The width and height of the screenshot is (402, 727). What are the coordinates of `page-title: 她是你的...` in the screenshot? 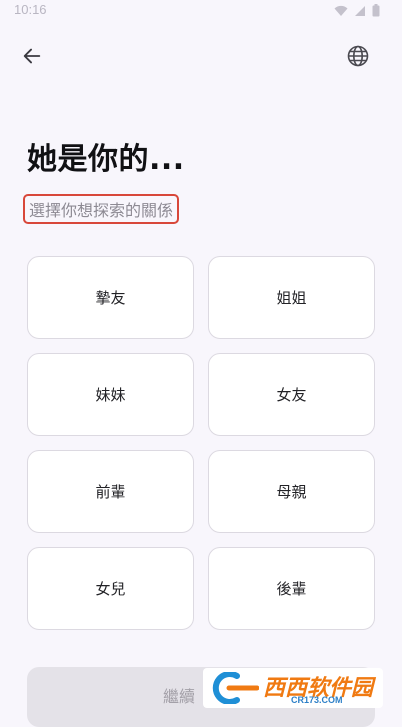 It's located at (106, 159).